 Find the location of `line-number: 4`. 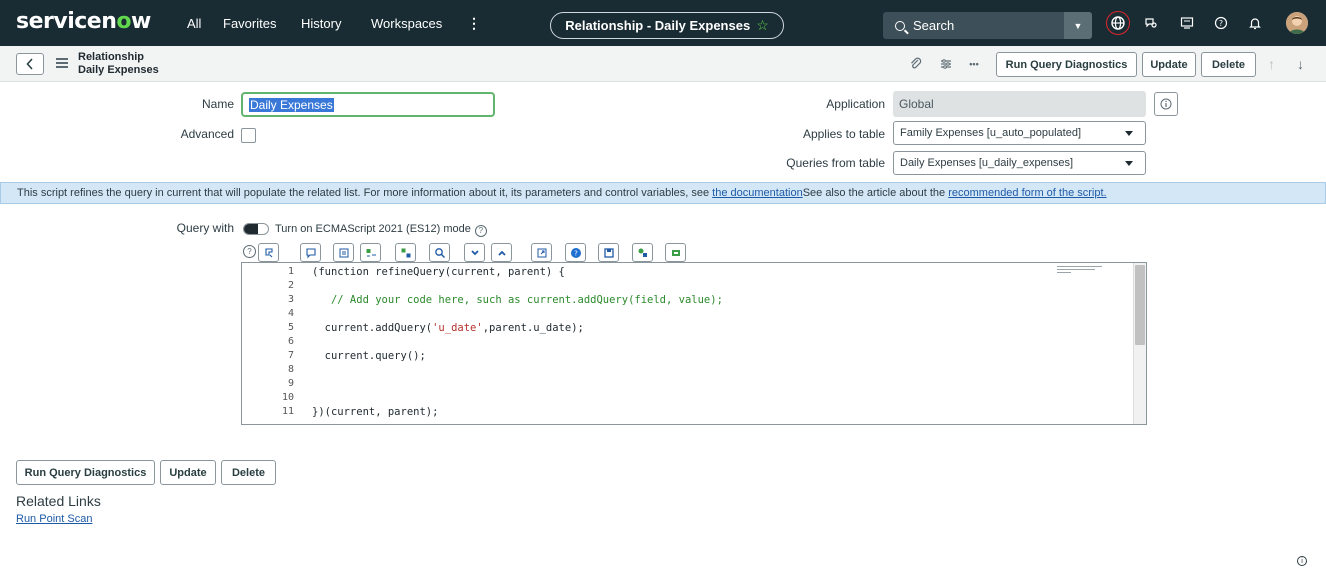

line-number: 4 is located at coordinates (290, 313).